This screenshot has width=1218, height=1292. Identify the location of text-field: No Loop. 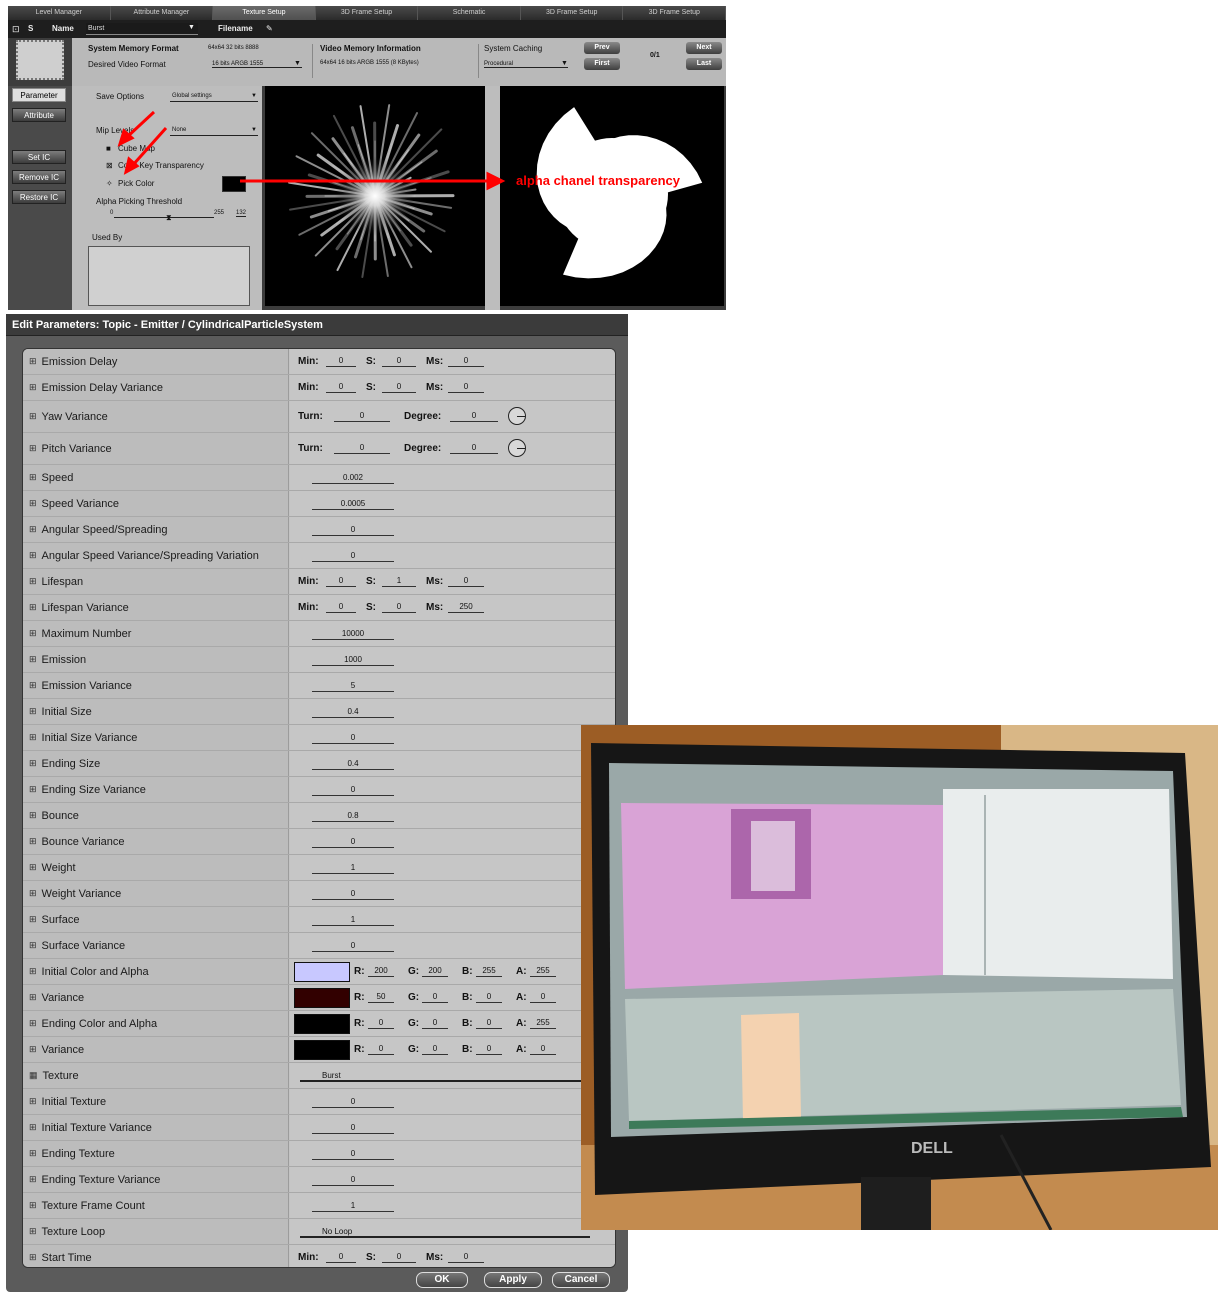
(445, 1232).